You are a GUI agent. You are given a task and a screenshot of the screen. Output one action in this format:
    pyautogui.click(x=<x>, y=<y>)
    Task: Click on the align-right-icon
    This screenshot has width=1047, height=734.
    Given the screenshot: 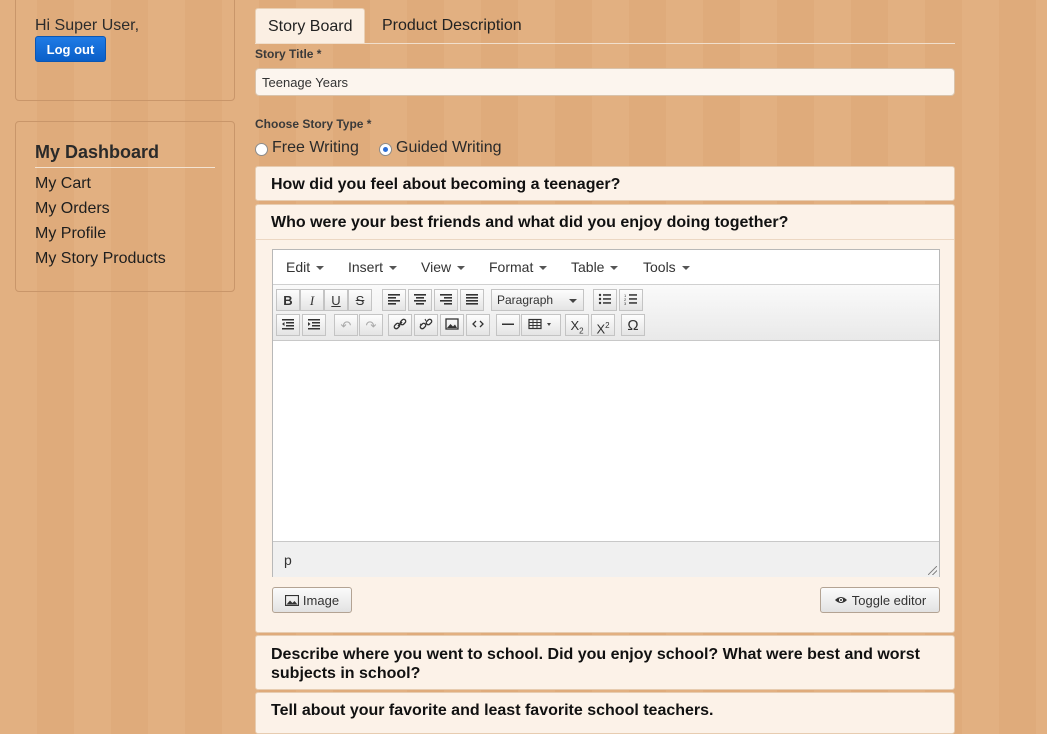 What is the action you would take?
    pyautogui.click(x=446, y=300)
    